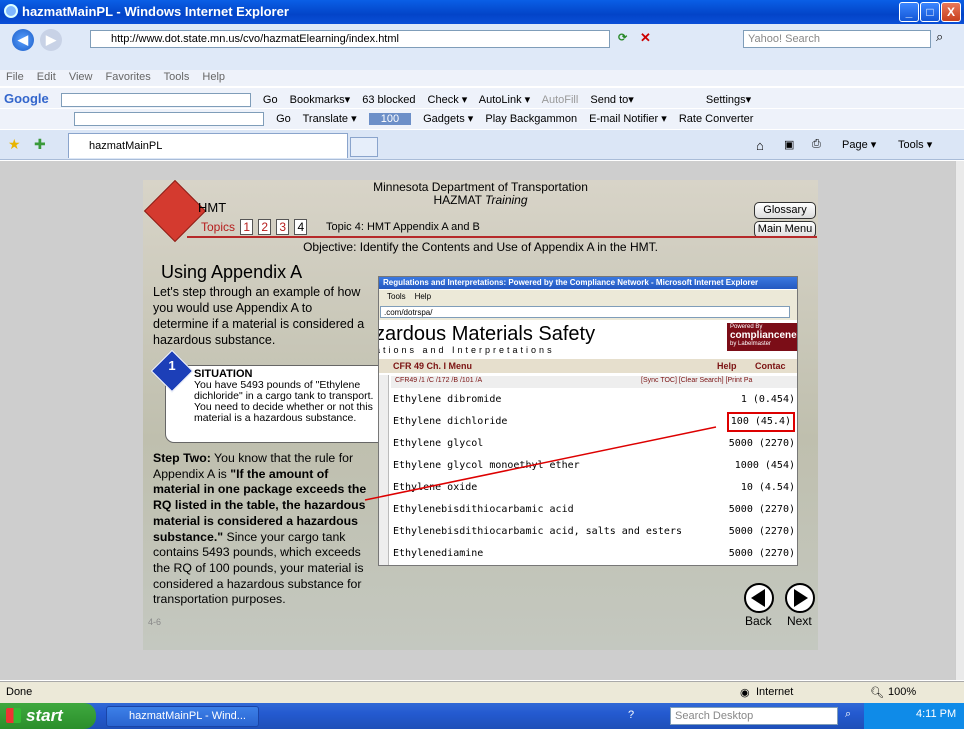 The height and width of the screenshot is (729, 964). I want to click on menu-file: File, so click(15, 77).